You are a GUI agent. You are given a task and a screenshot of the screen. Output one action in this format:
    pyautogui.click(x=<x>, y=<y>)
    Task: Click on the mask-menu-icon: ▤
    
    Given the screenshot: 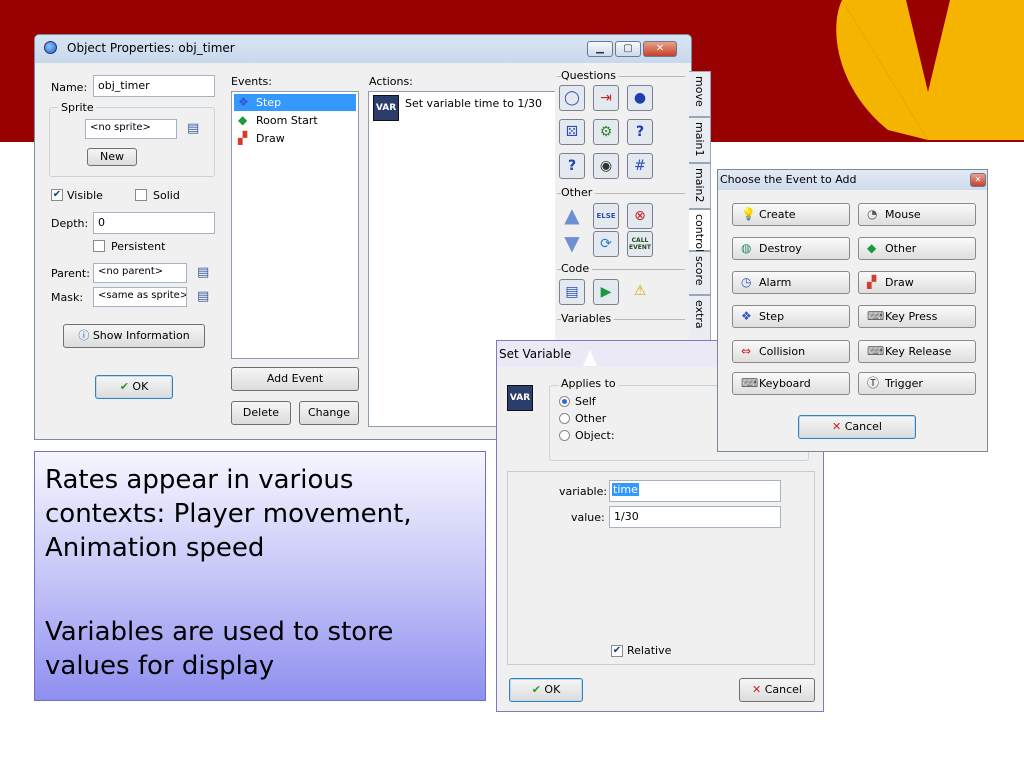 What is the action you would take?
    pyautogui.click(x=203, y=296)
    